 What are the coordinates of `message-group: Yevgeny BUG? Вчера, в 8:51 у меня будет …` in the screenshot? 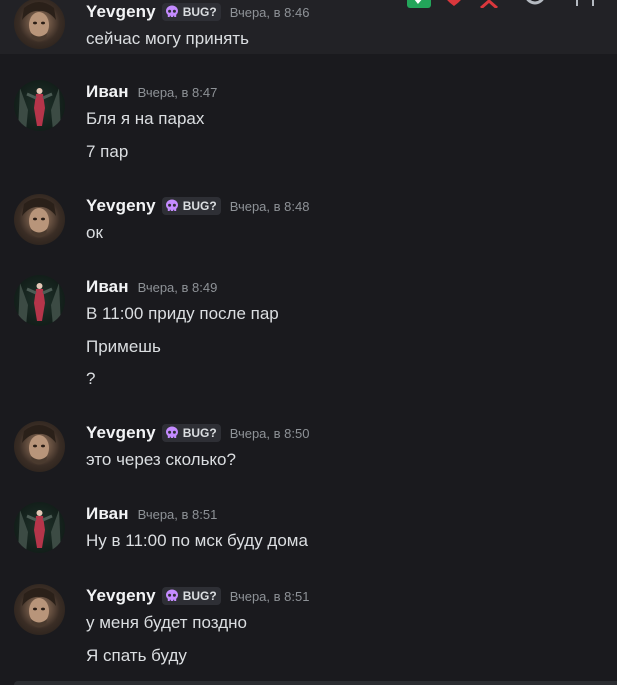 It's located at (308, 630).